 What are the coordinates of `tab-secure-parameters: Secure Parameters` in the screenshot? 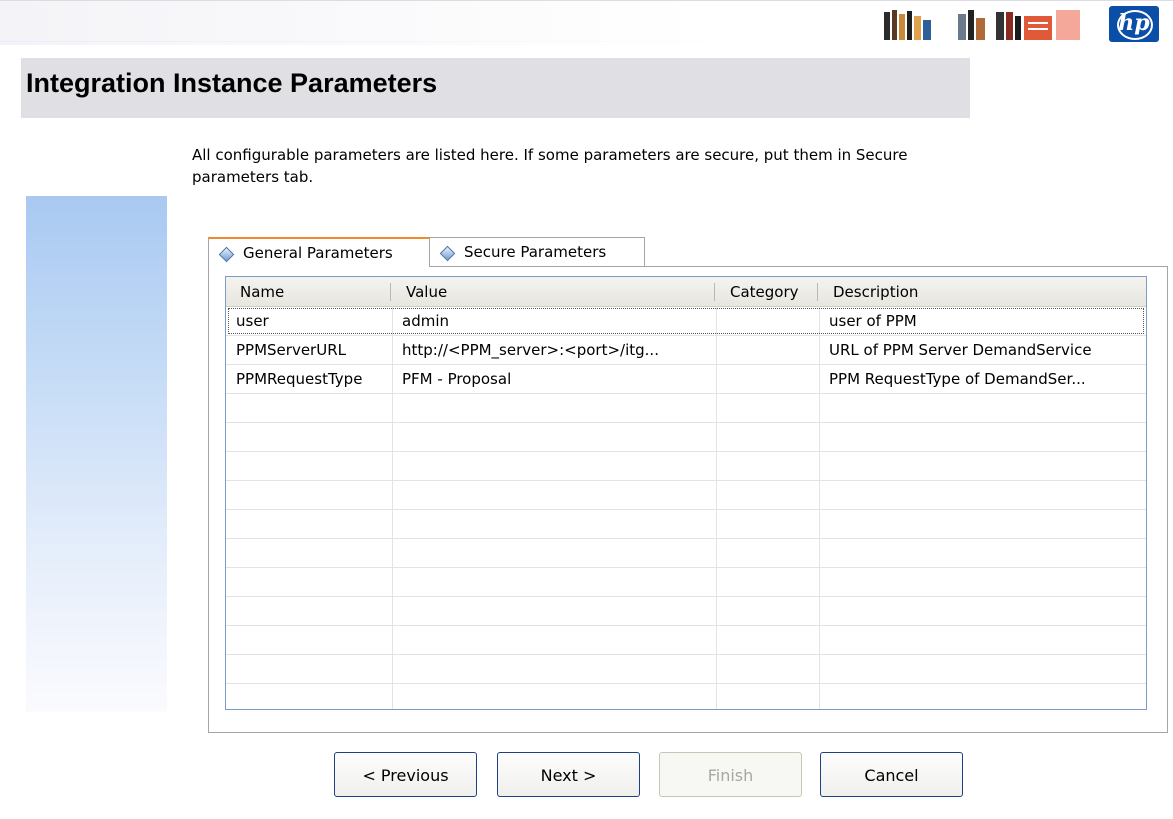 It's located at (537, 251).